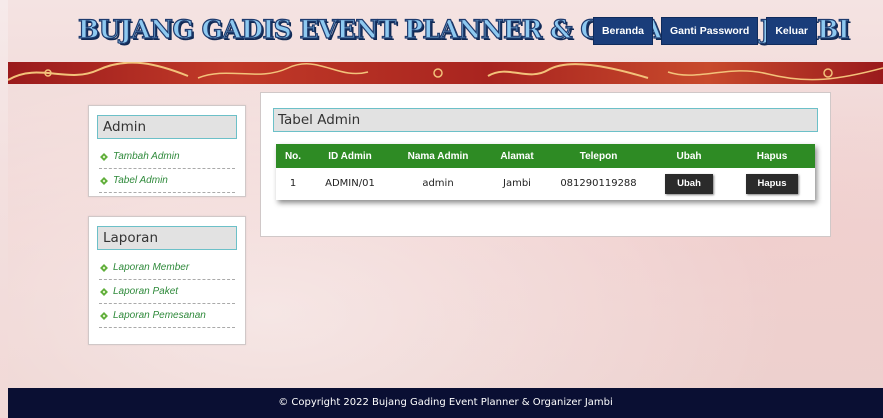 The height and width of the screenshot is (418, 883). I want to click on column-header-nama-admin: Nama Admin, so click(438, 156).